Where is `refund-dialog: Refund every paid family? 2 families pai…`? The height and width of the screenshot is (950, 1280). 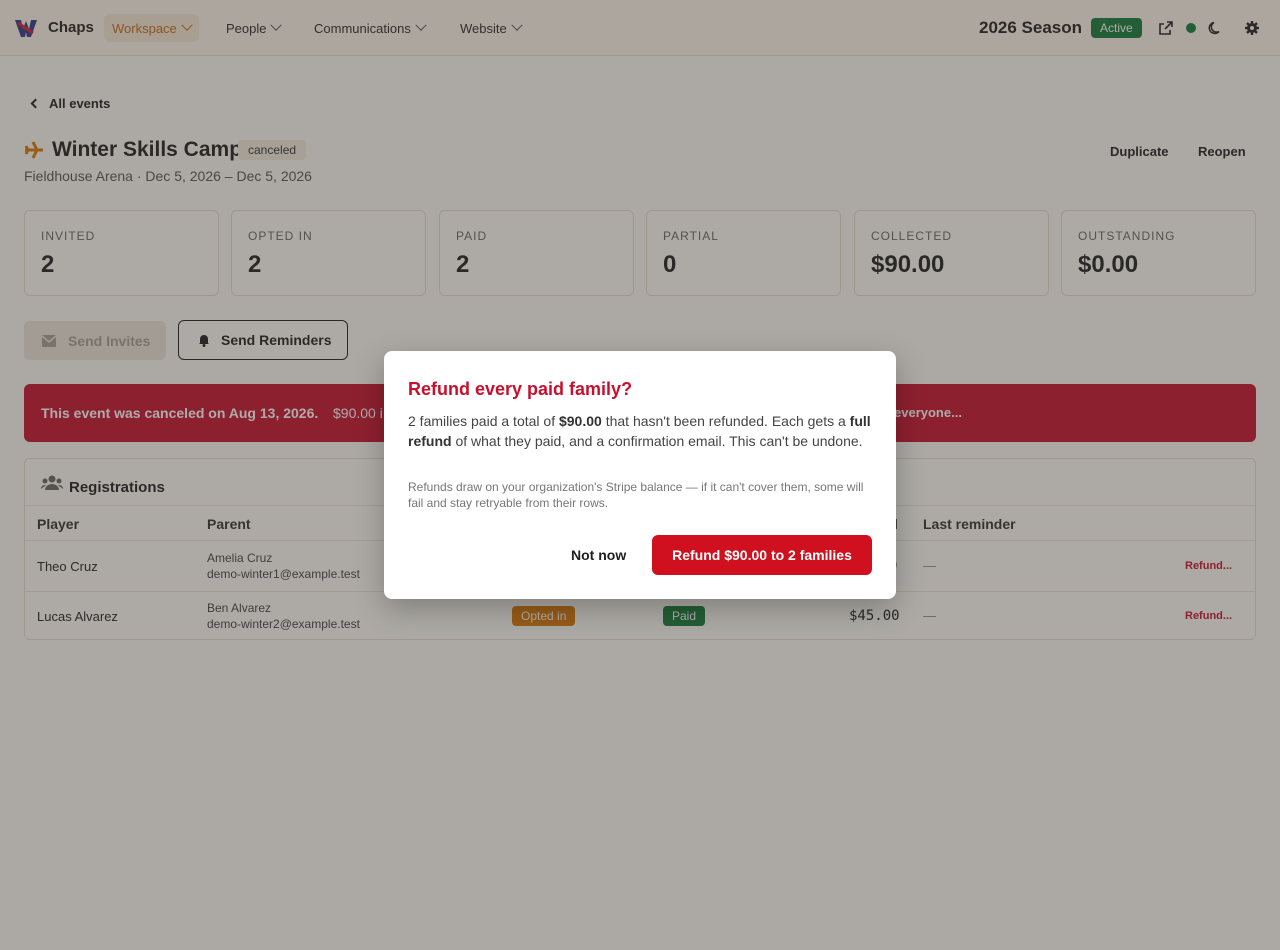
refund-dialog: Refund every paid family? 2 families pai… is located at coordinates (640, 475).